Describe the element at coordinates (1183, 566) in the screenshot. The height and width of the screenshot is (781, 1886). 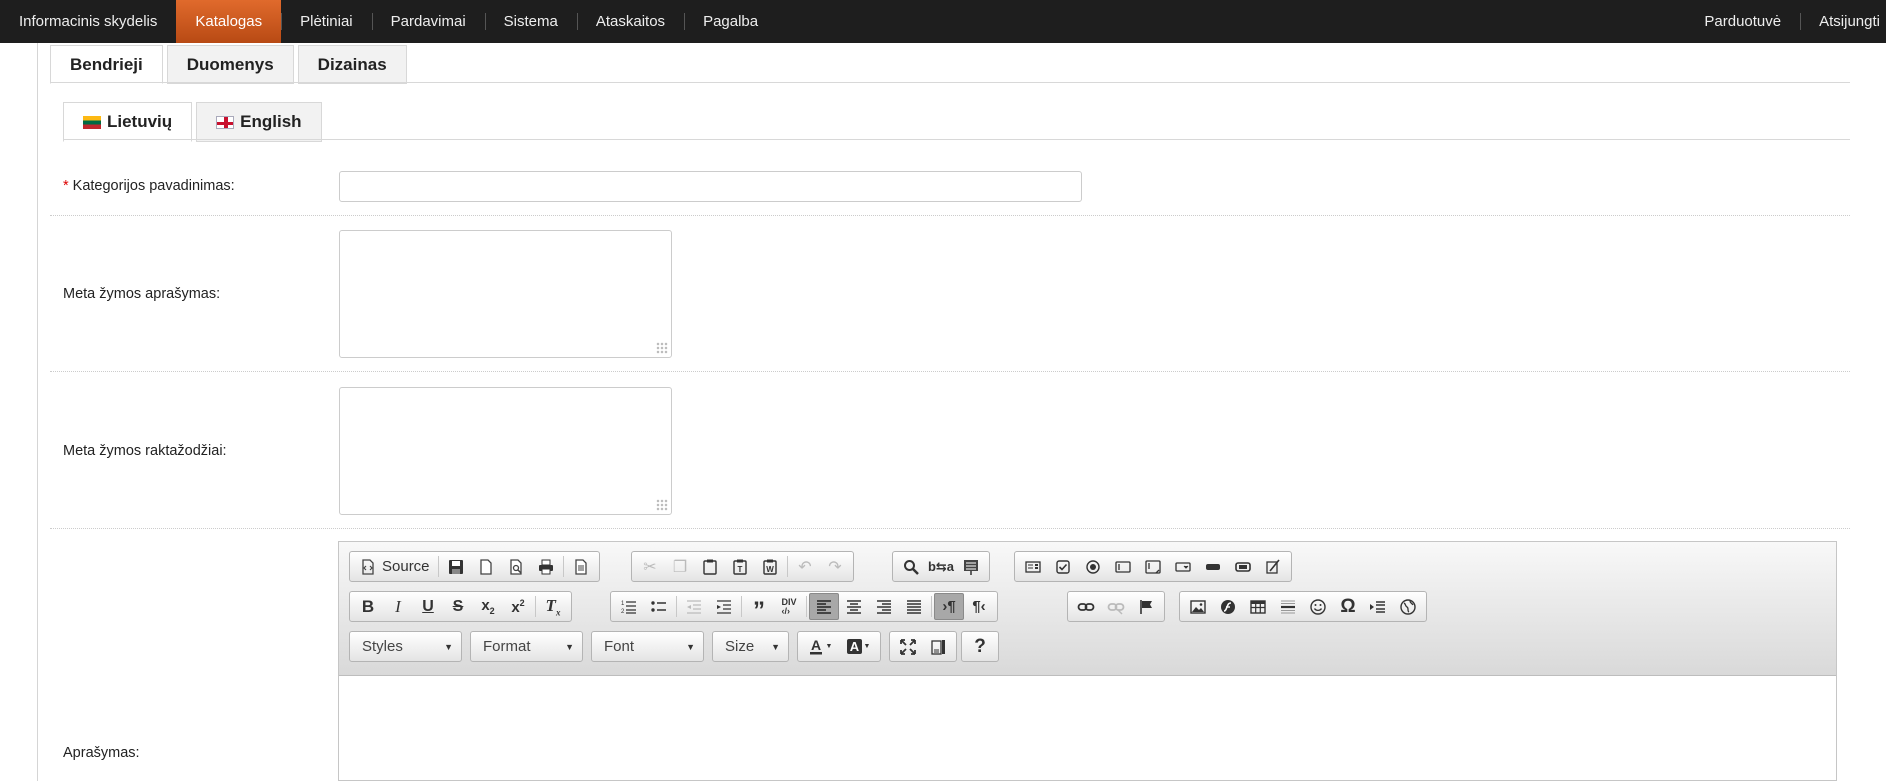
I see `select-field-button` at that location.